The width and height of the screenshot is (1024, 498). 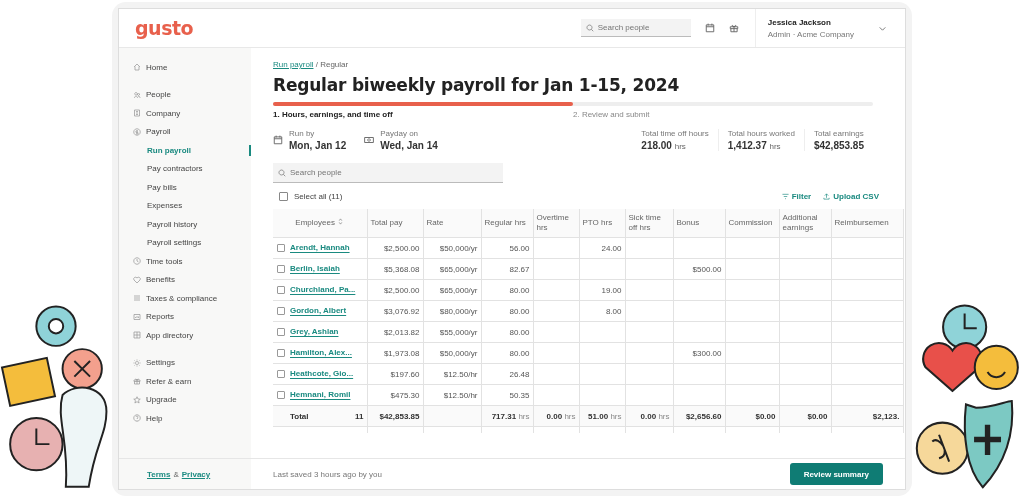 I want to click on sidebar-item: Upgrade, so click(x=185, y=399).